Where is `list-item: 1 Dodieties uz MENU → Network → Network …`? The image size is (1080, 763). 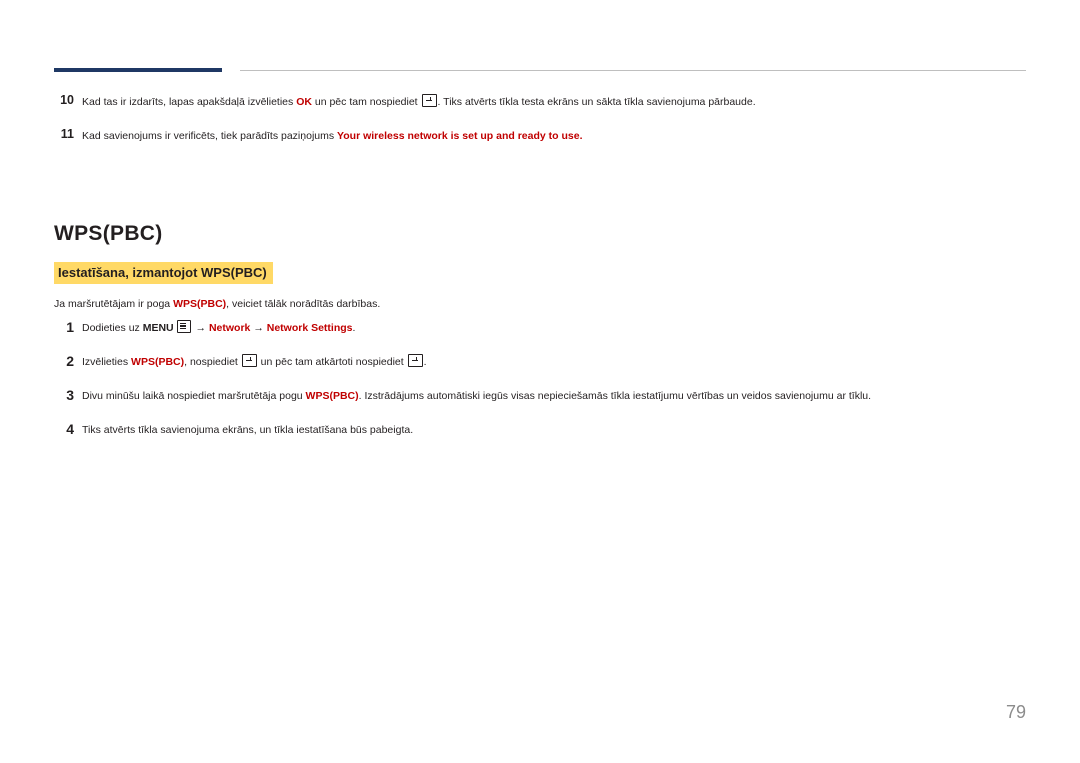 list-item: 1 Dodieties uz MENU → Network → Network … is located at coordinates (541, 328).